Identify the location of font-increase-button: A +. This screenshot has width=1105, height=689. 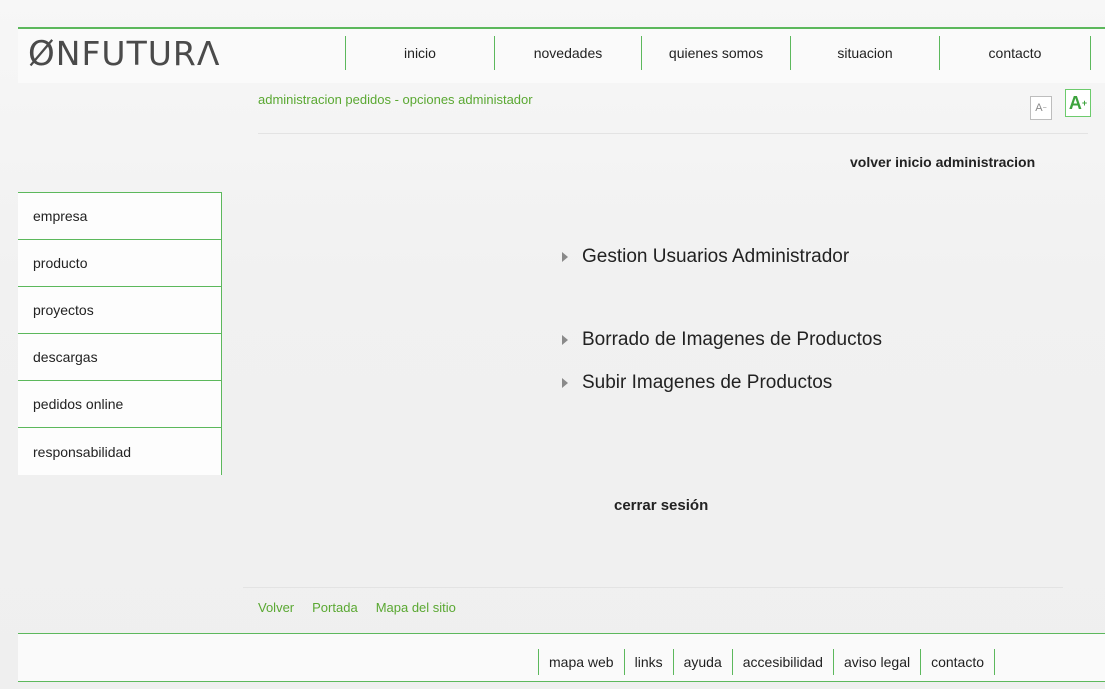
(1078, 103).